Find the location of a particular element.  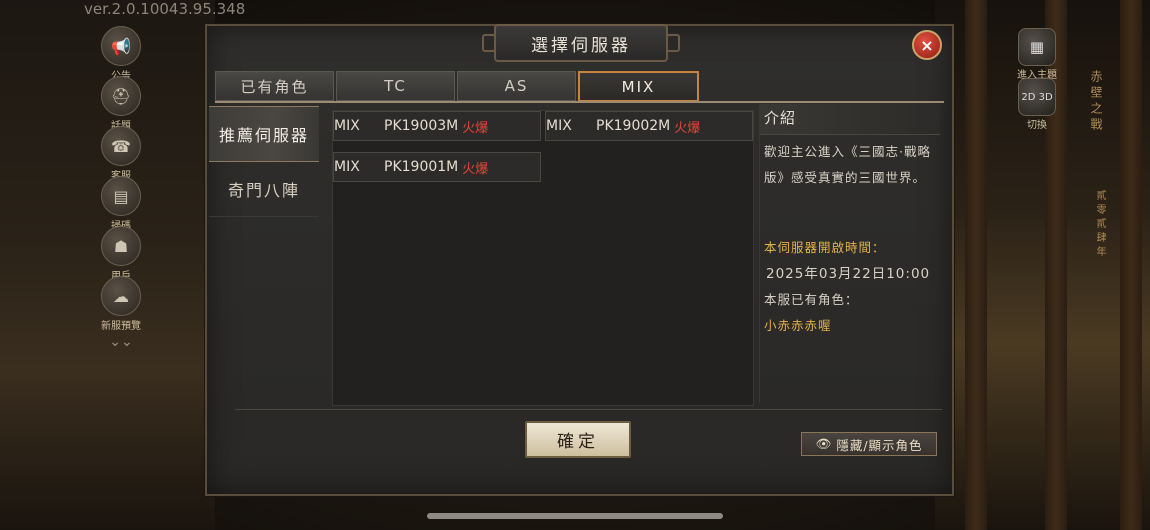

sidebar-new-server-preview: ☁ 新服預覽 is located at coordinates (121, 304).